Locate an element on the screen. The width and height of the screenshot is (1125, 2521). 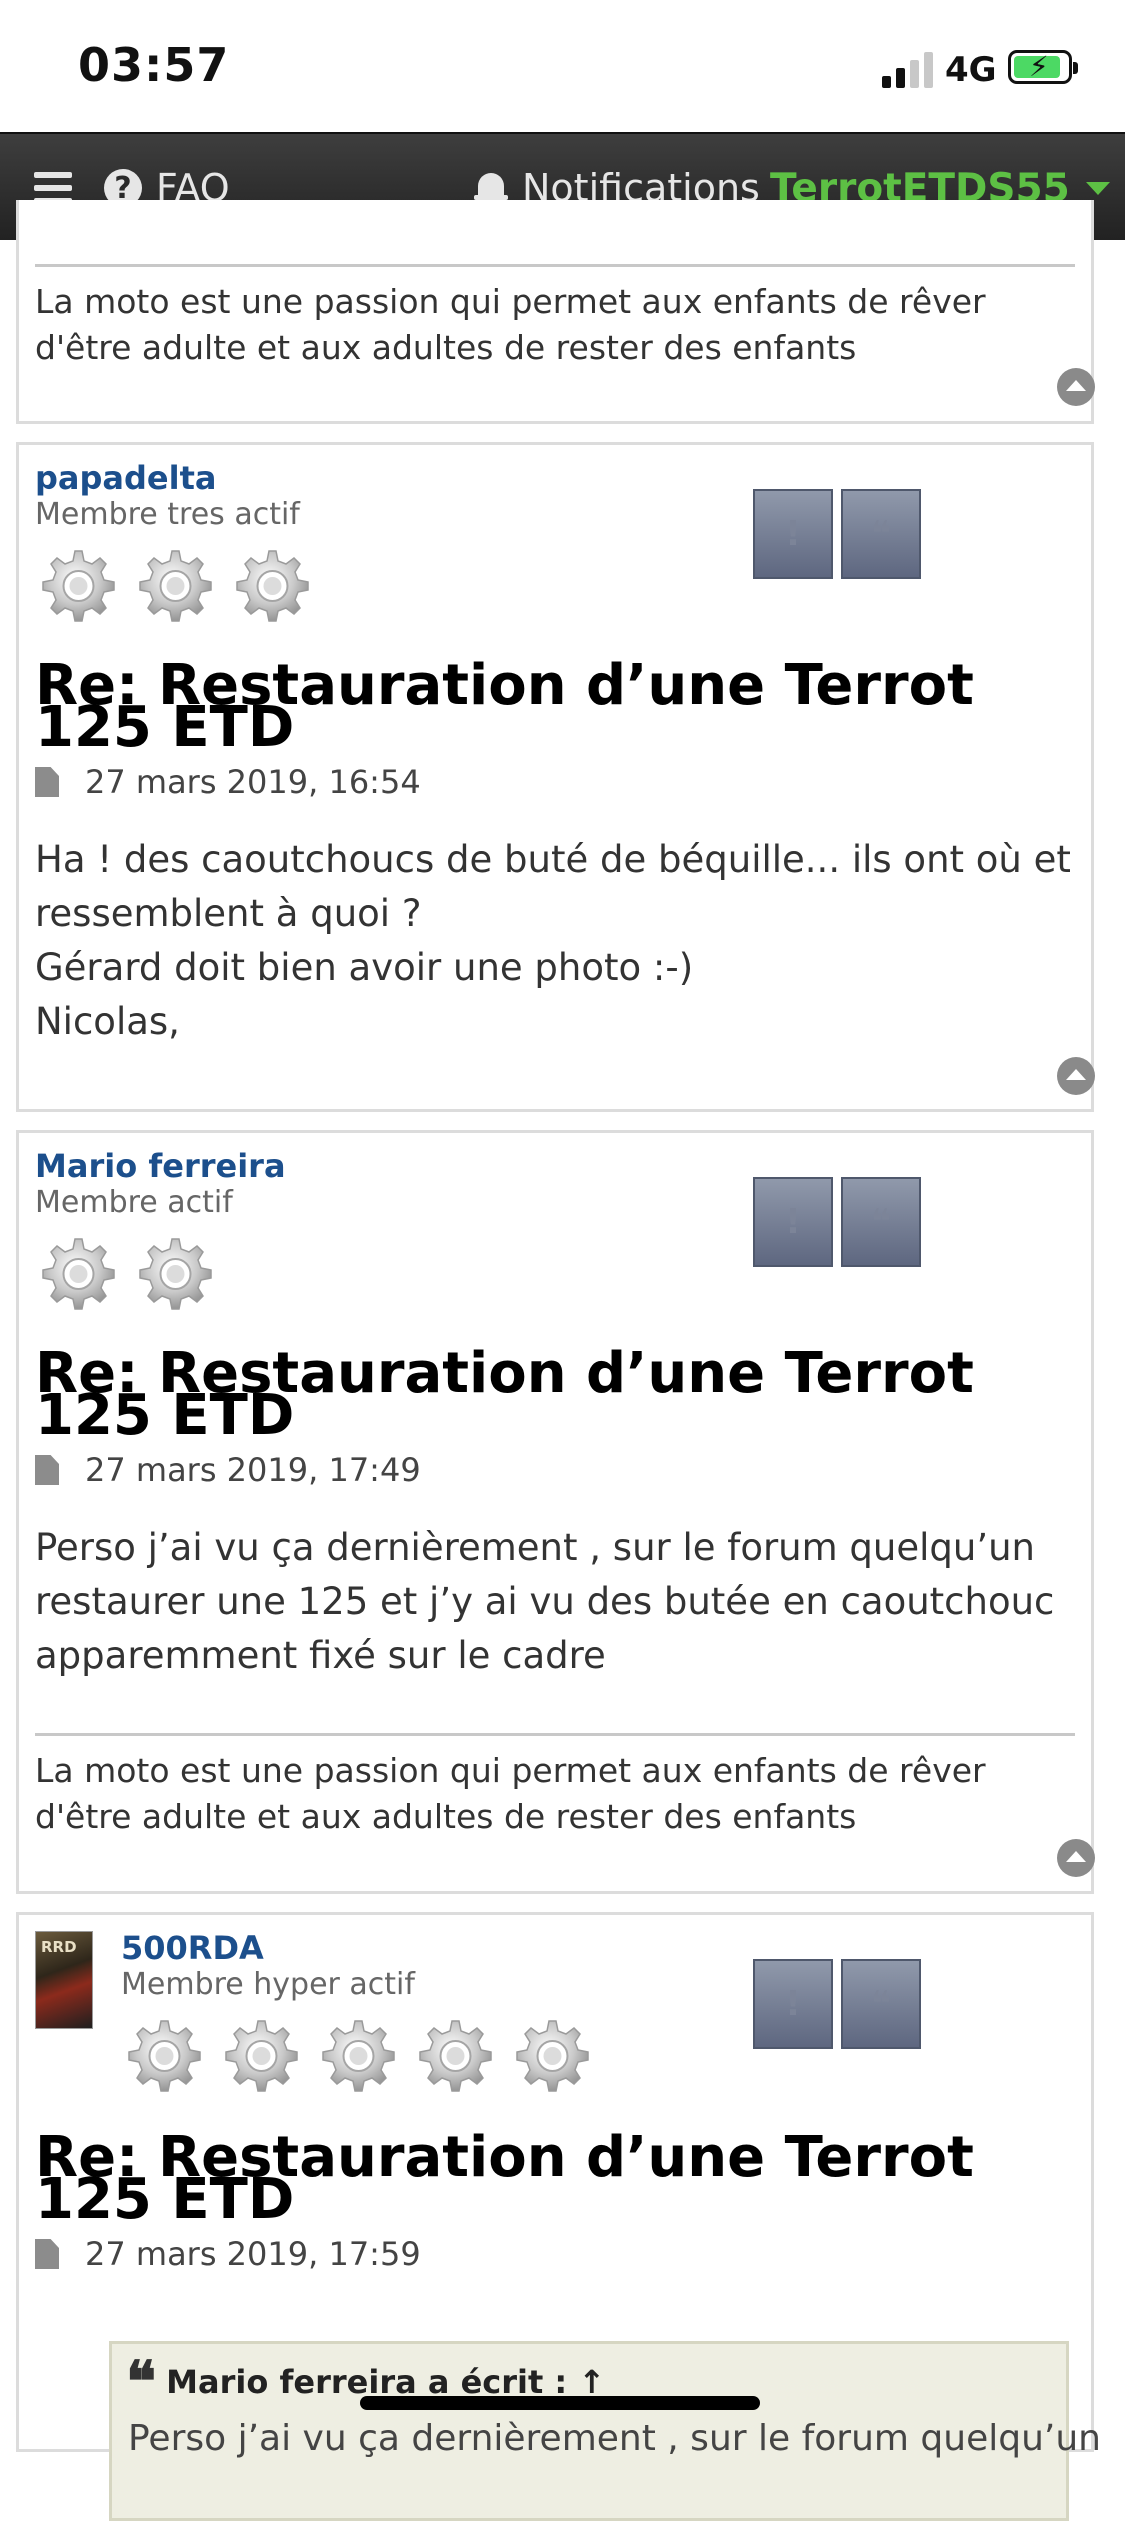
post-author: papadelta is located at coordinates (125, 478).